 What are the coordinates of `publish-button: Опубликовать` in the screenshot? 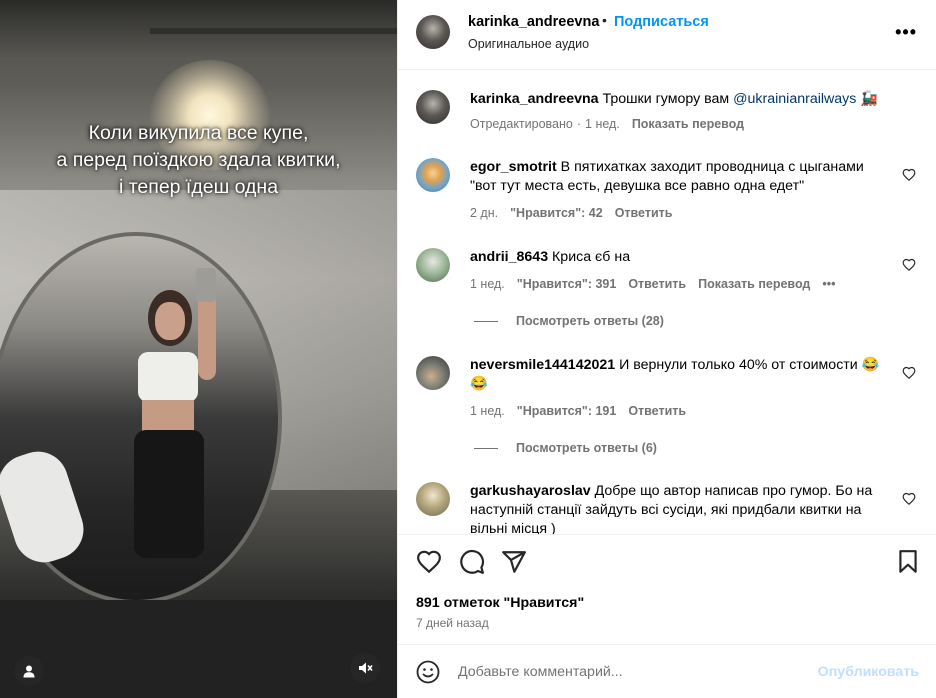 It's located at (868, 672).